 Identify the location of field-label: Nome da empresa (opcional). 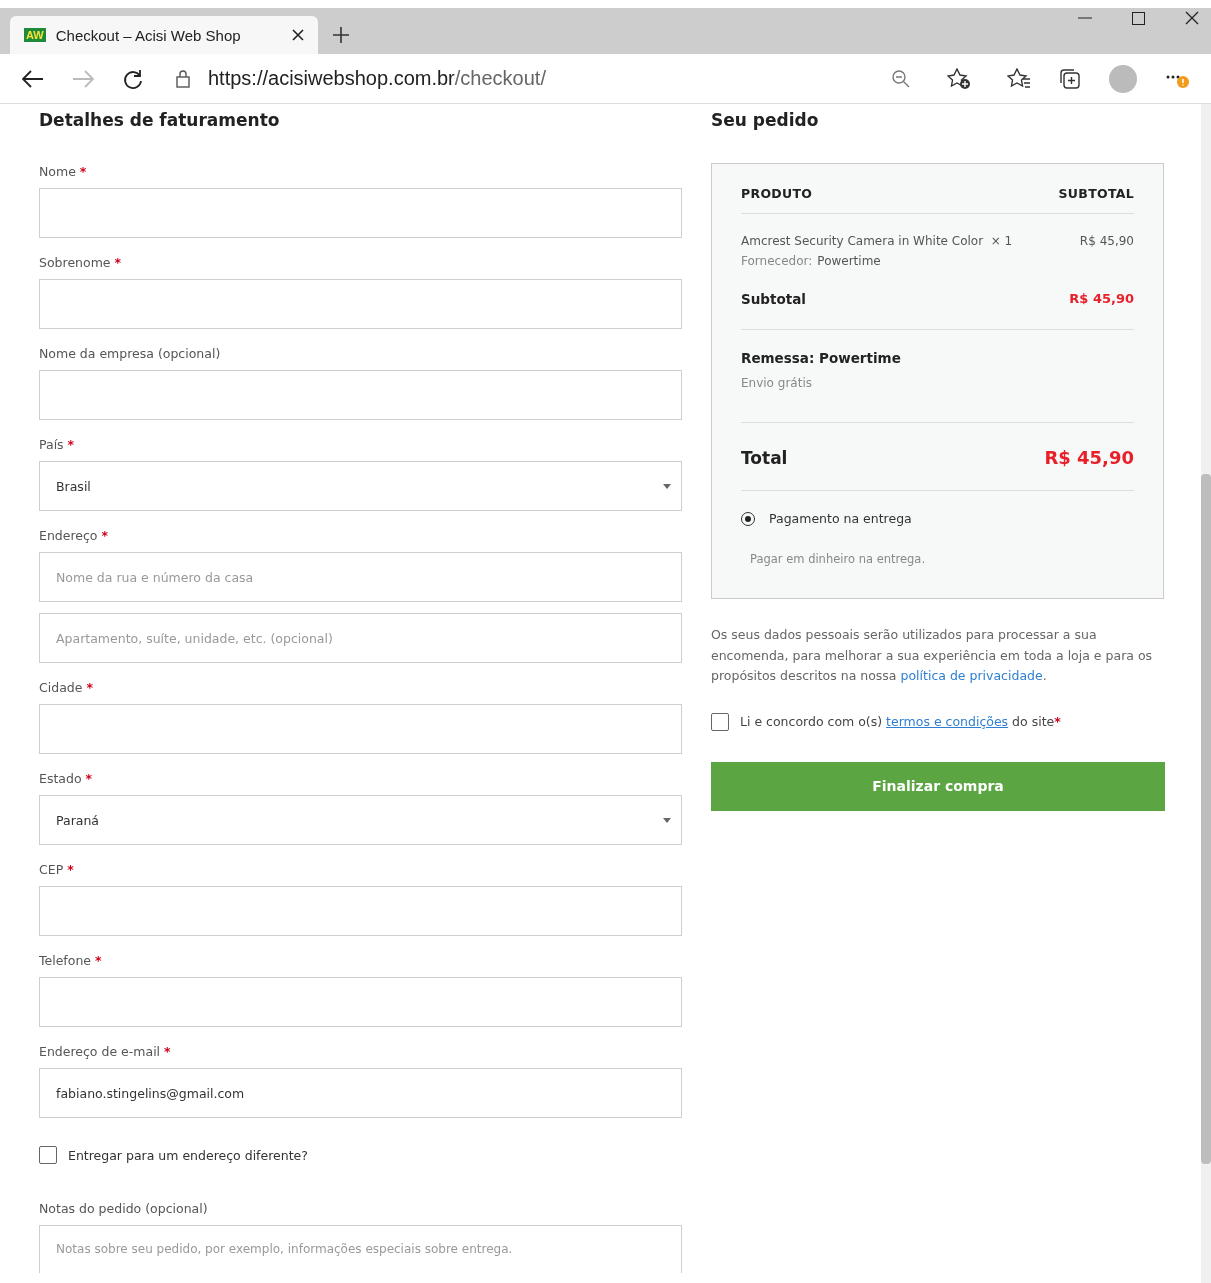
(130, 354).